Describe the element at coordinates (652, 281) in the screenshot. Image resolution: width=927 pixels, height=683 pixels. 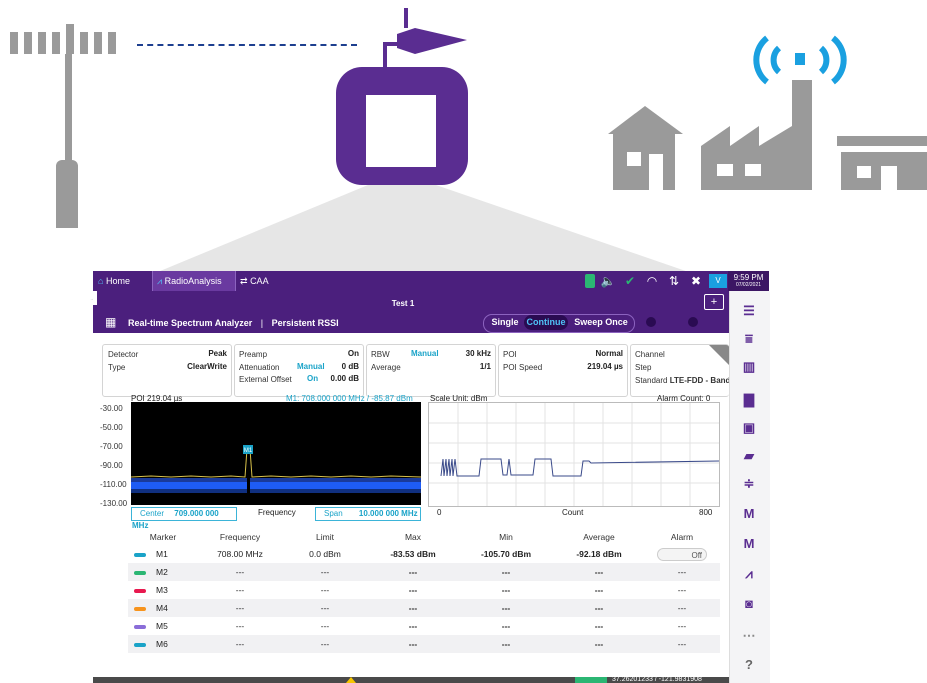
I see `wifi-icon: ◠` at that location.